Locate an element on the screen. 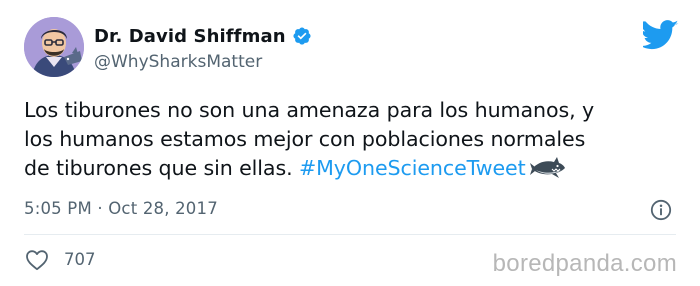  author-name: Dr. David Shiffman is located at coordinates (190, 36).